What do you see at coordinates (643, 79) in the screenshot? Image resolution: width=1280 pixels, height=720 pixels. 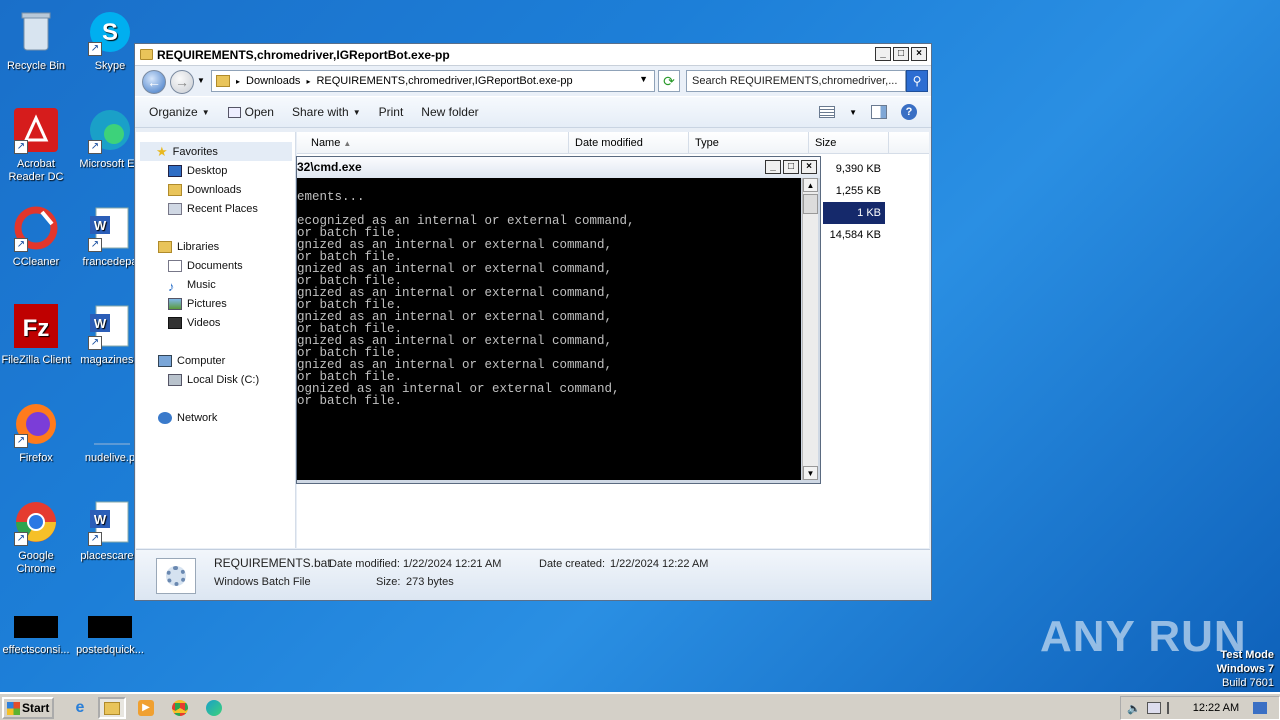 I see `address-dropdown-icon: ▼` at bounding box center [643, 79].